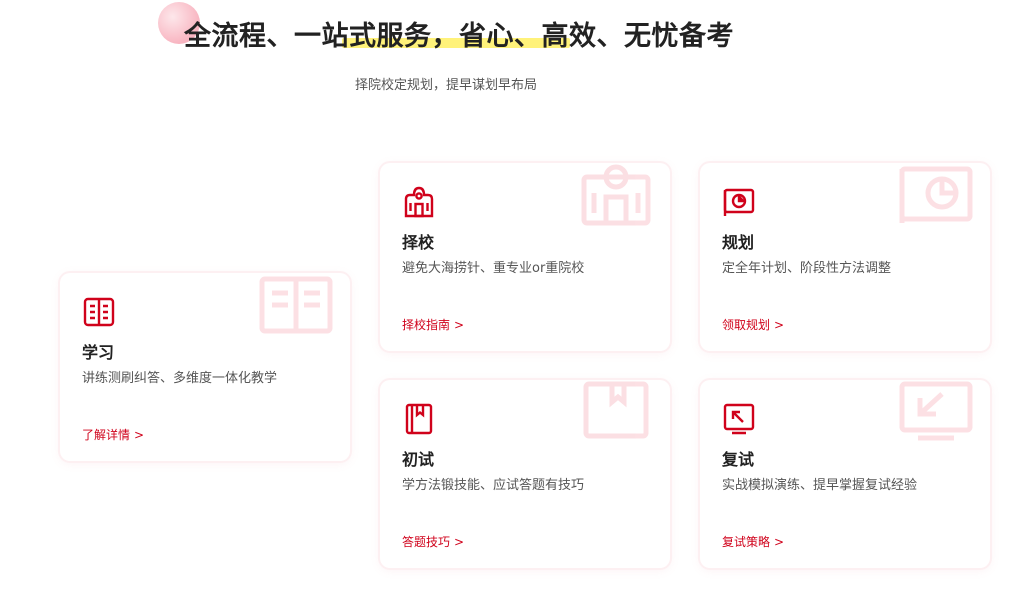 The image size is (1031, 593). What do you see at coordinates (525, 257) in the screenshot?
I see `card-school: 择校 避免大海捞针、重专业or重院校 择校指南 >` at bounding box center [525, 257].